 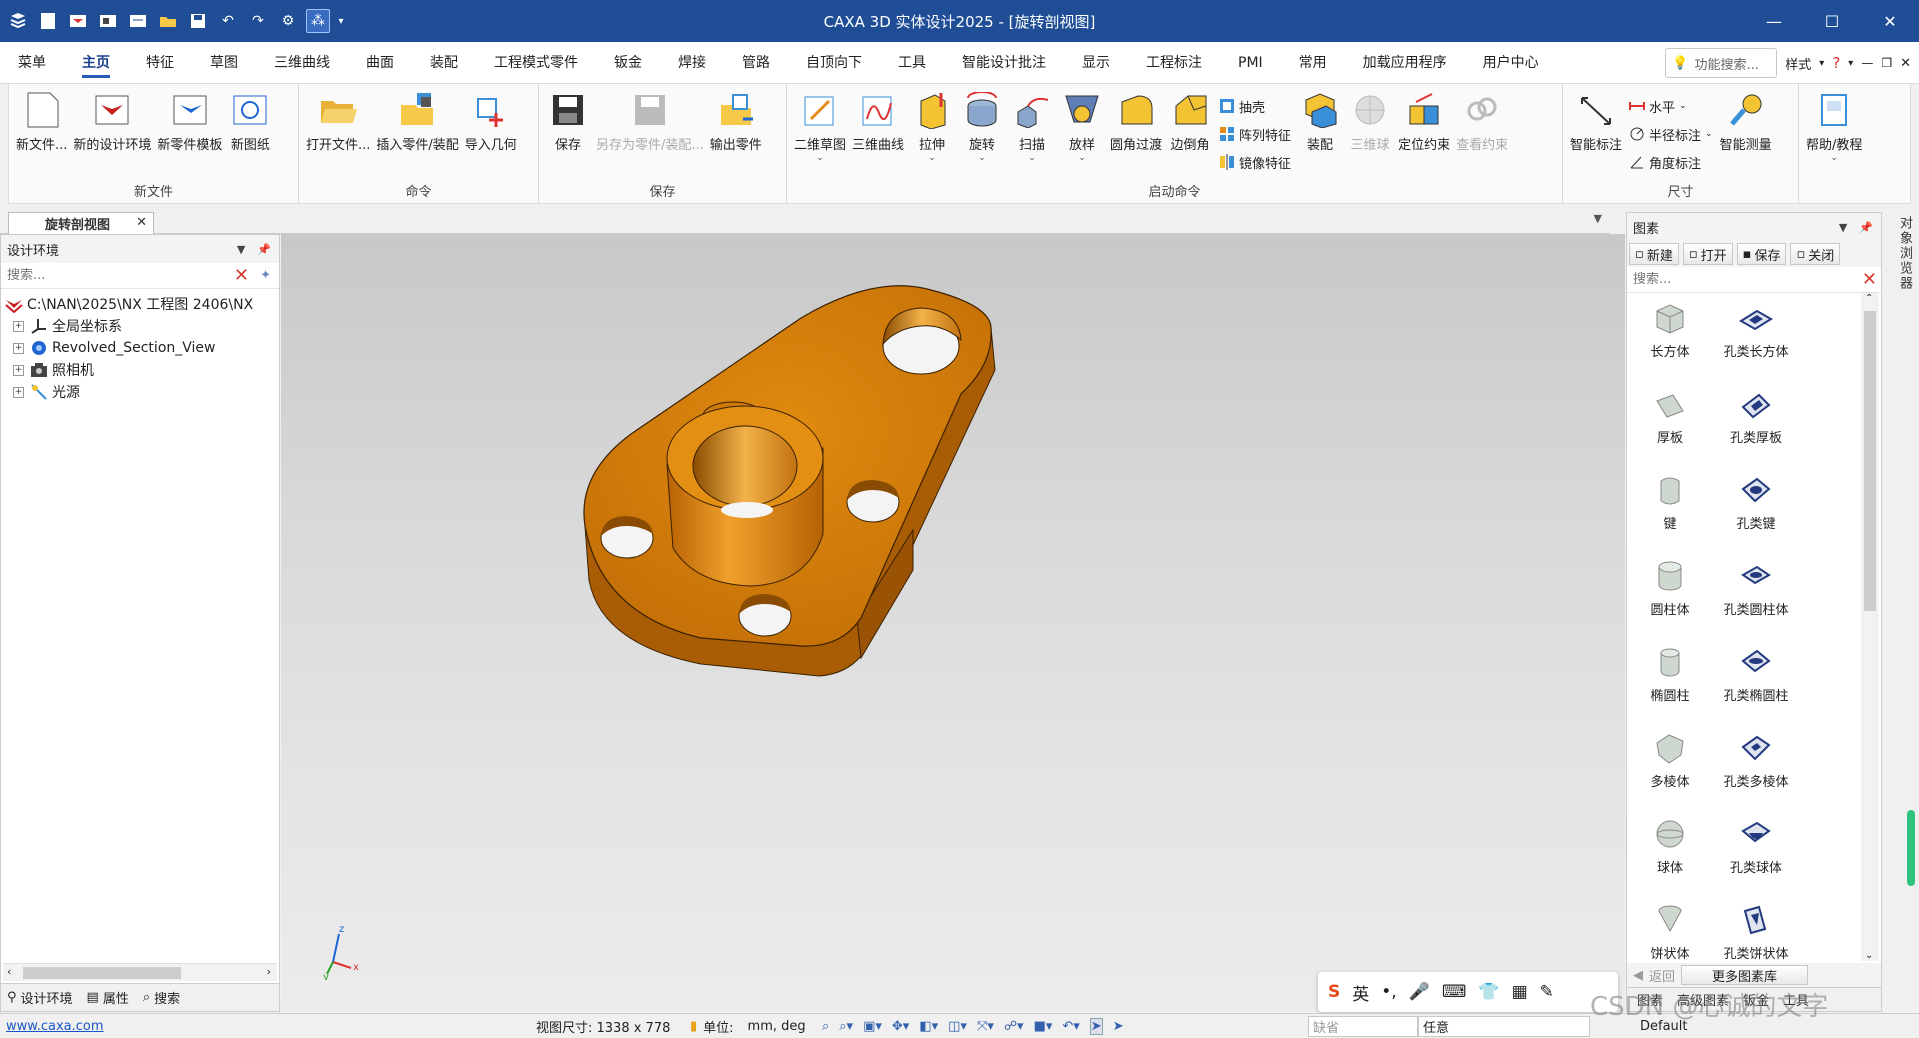 What do you see at coordinates (1520, 992) in the screenshot?
I see `grid-menu-icon: ▦` at bounding box center [1520, 992].